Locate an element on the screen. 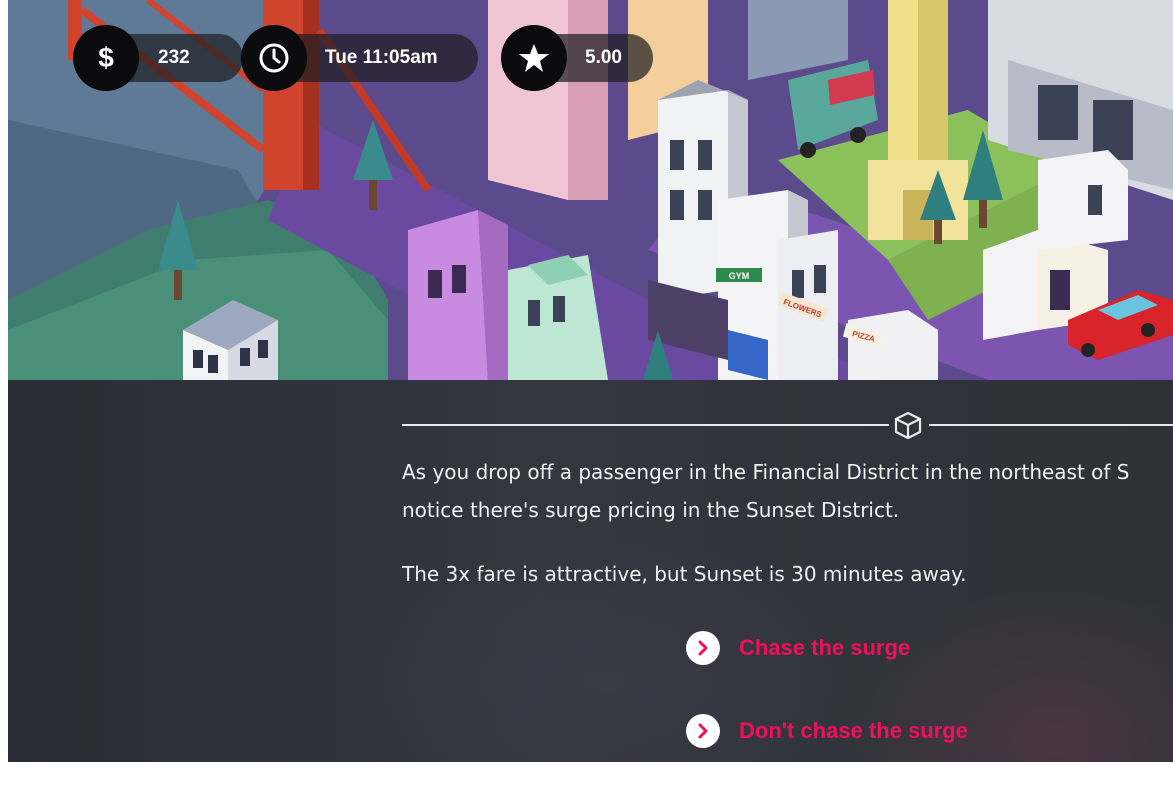  choice-label: Don't chase the surge is located at coordinates (853, 731).